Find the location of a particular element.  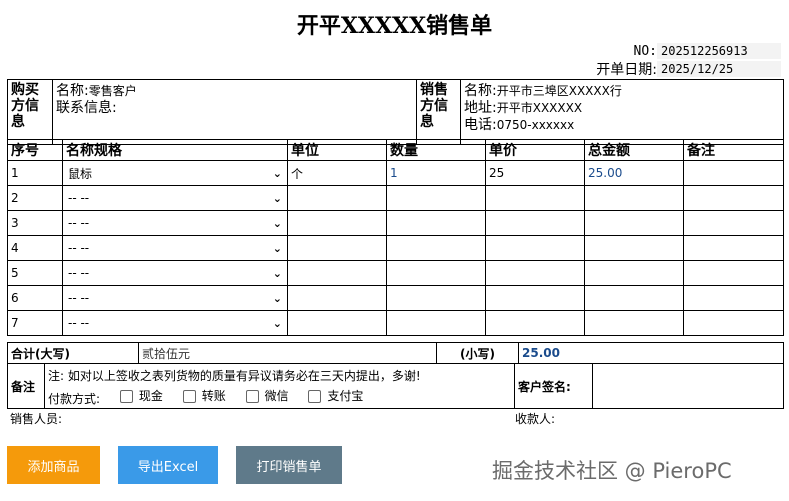

table-row: 1 鼠标 ⌄ 个 1 25 25.00 is located at coordinates (395, 173).